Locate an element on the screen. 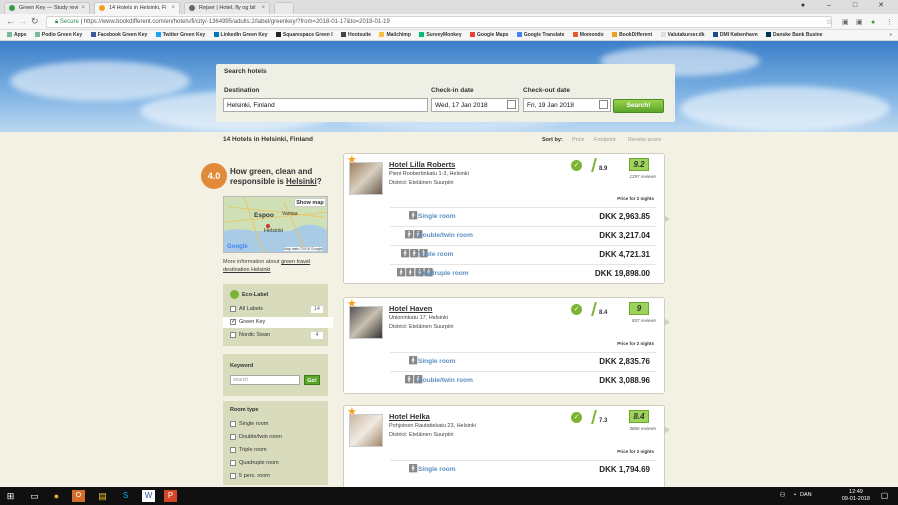 This screenshot has width=898, height=505. checkout-input: Fri, 19 Jan 2018 is located at coordinates (567, 105).